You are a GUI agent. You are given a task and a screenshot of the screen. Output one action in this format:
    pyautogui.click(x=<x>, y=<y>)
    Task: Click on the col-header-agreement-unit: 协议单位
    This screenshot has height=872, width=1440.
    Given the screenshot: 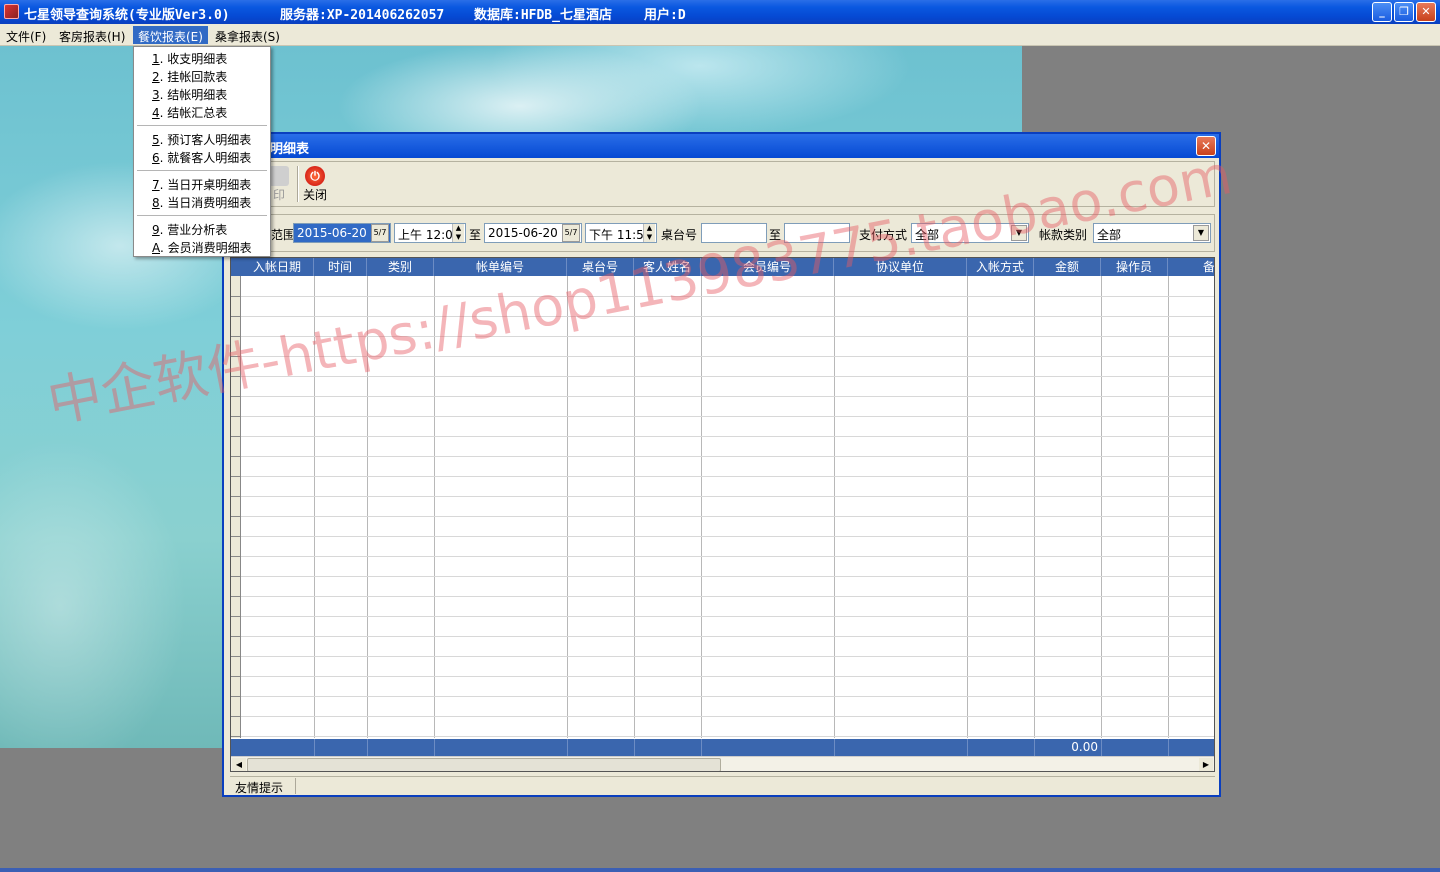 What is the action you would take?
    pyautogui.click(x=900, y=267)
    